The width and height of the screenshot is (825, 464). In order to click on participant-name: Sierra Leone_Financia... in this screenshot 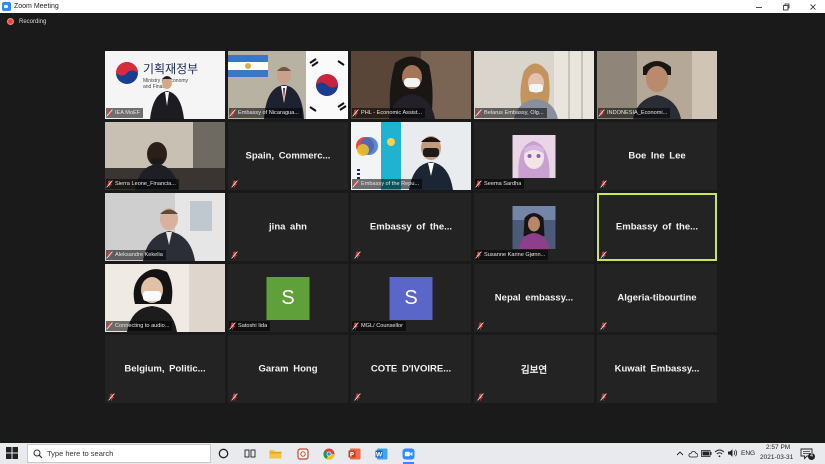, I will do `click(145, 184)`.